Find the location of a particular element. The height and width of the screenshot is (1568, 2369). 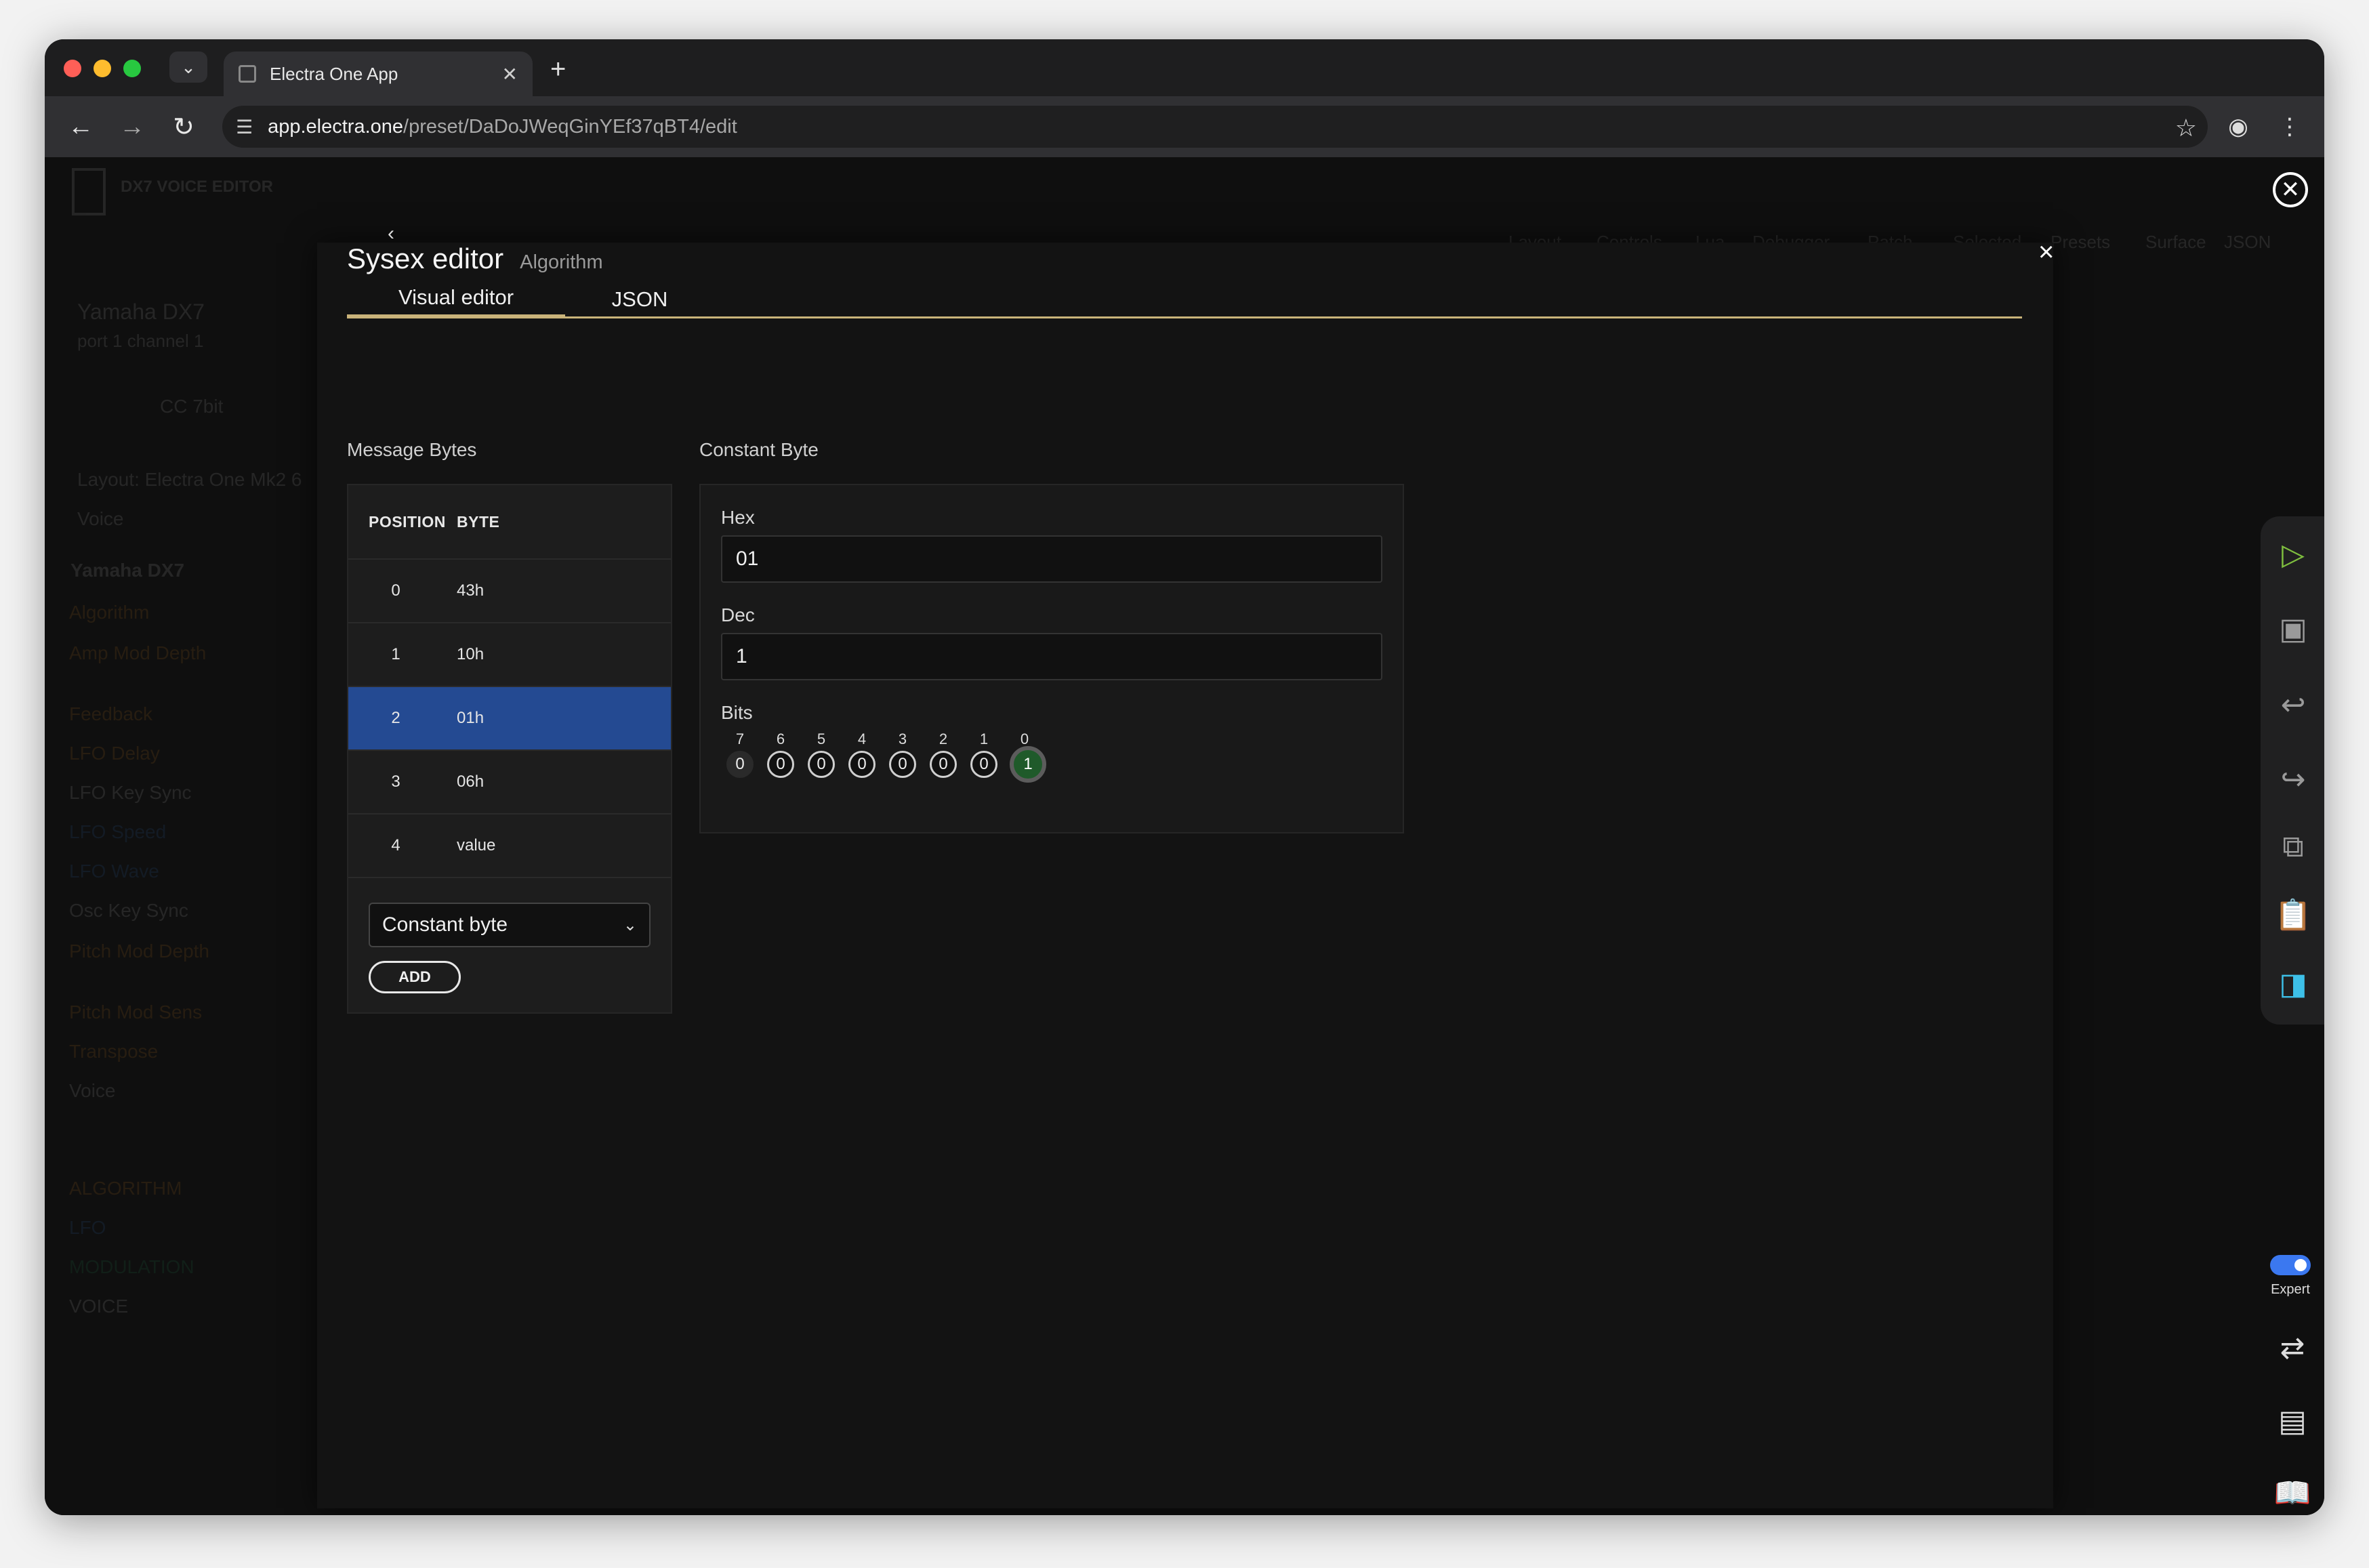

bit-number: 4 is located at coordinates (862, 738).